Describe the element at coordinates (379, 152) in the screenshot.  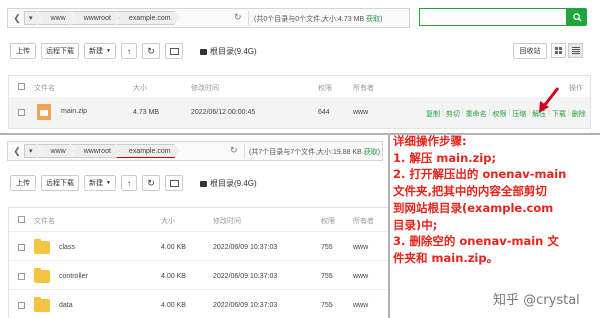
I see `bottom-info-close: )` at that location.